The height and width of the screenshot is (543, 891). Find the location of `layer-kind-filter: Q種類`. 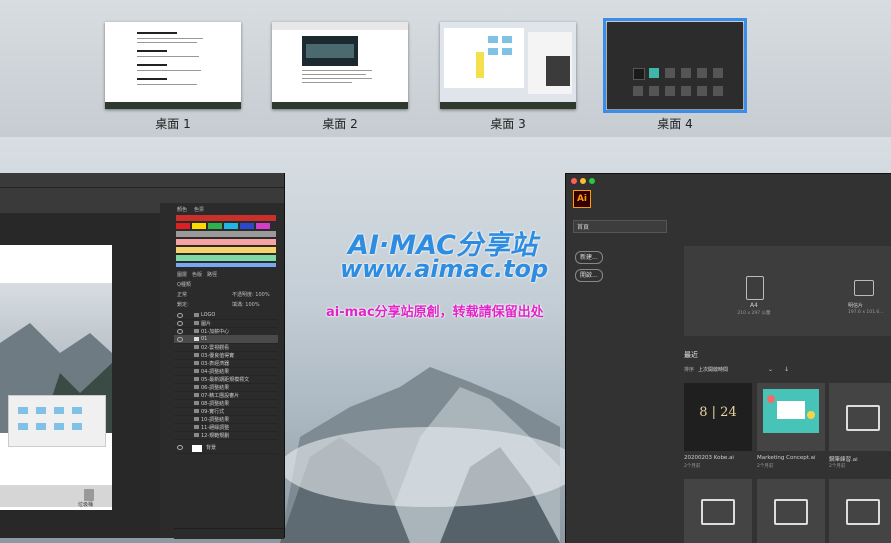

layer-kind-filter: Q種類 is located at coordinates (184, 284).